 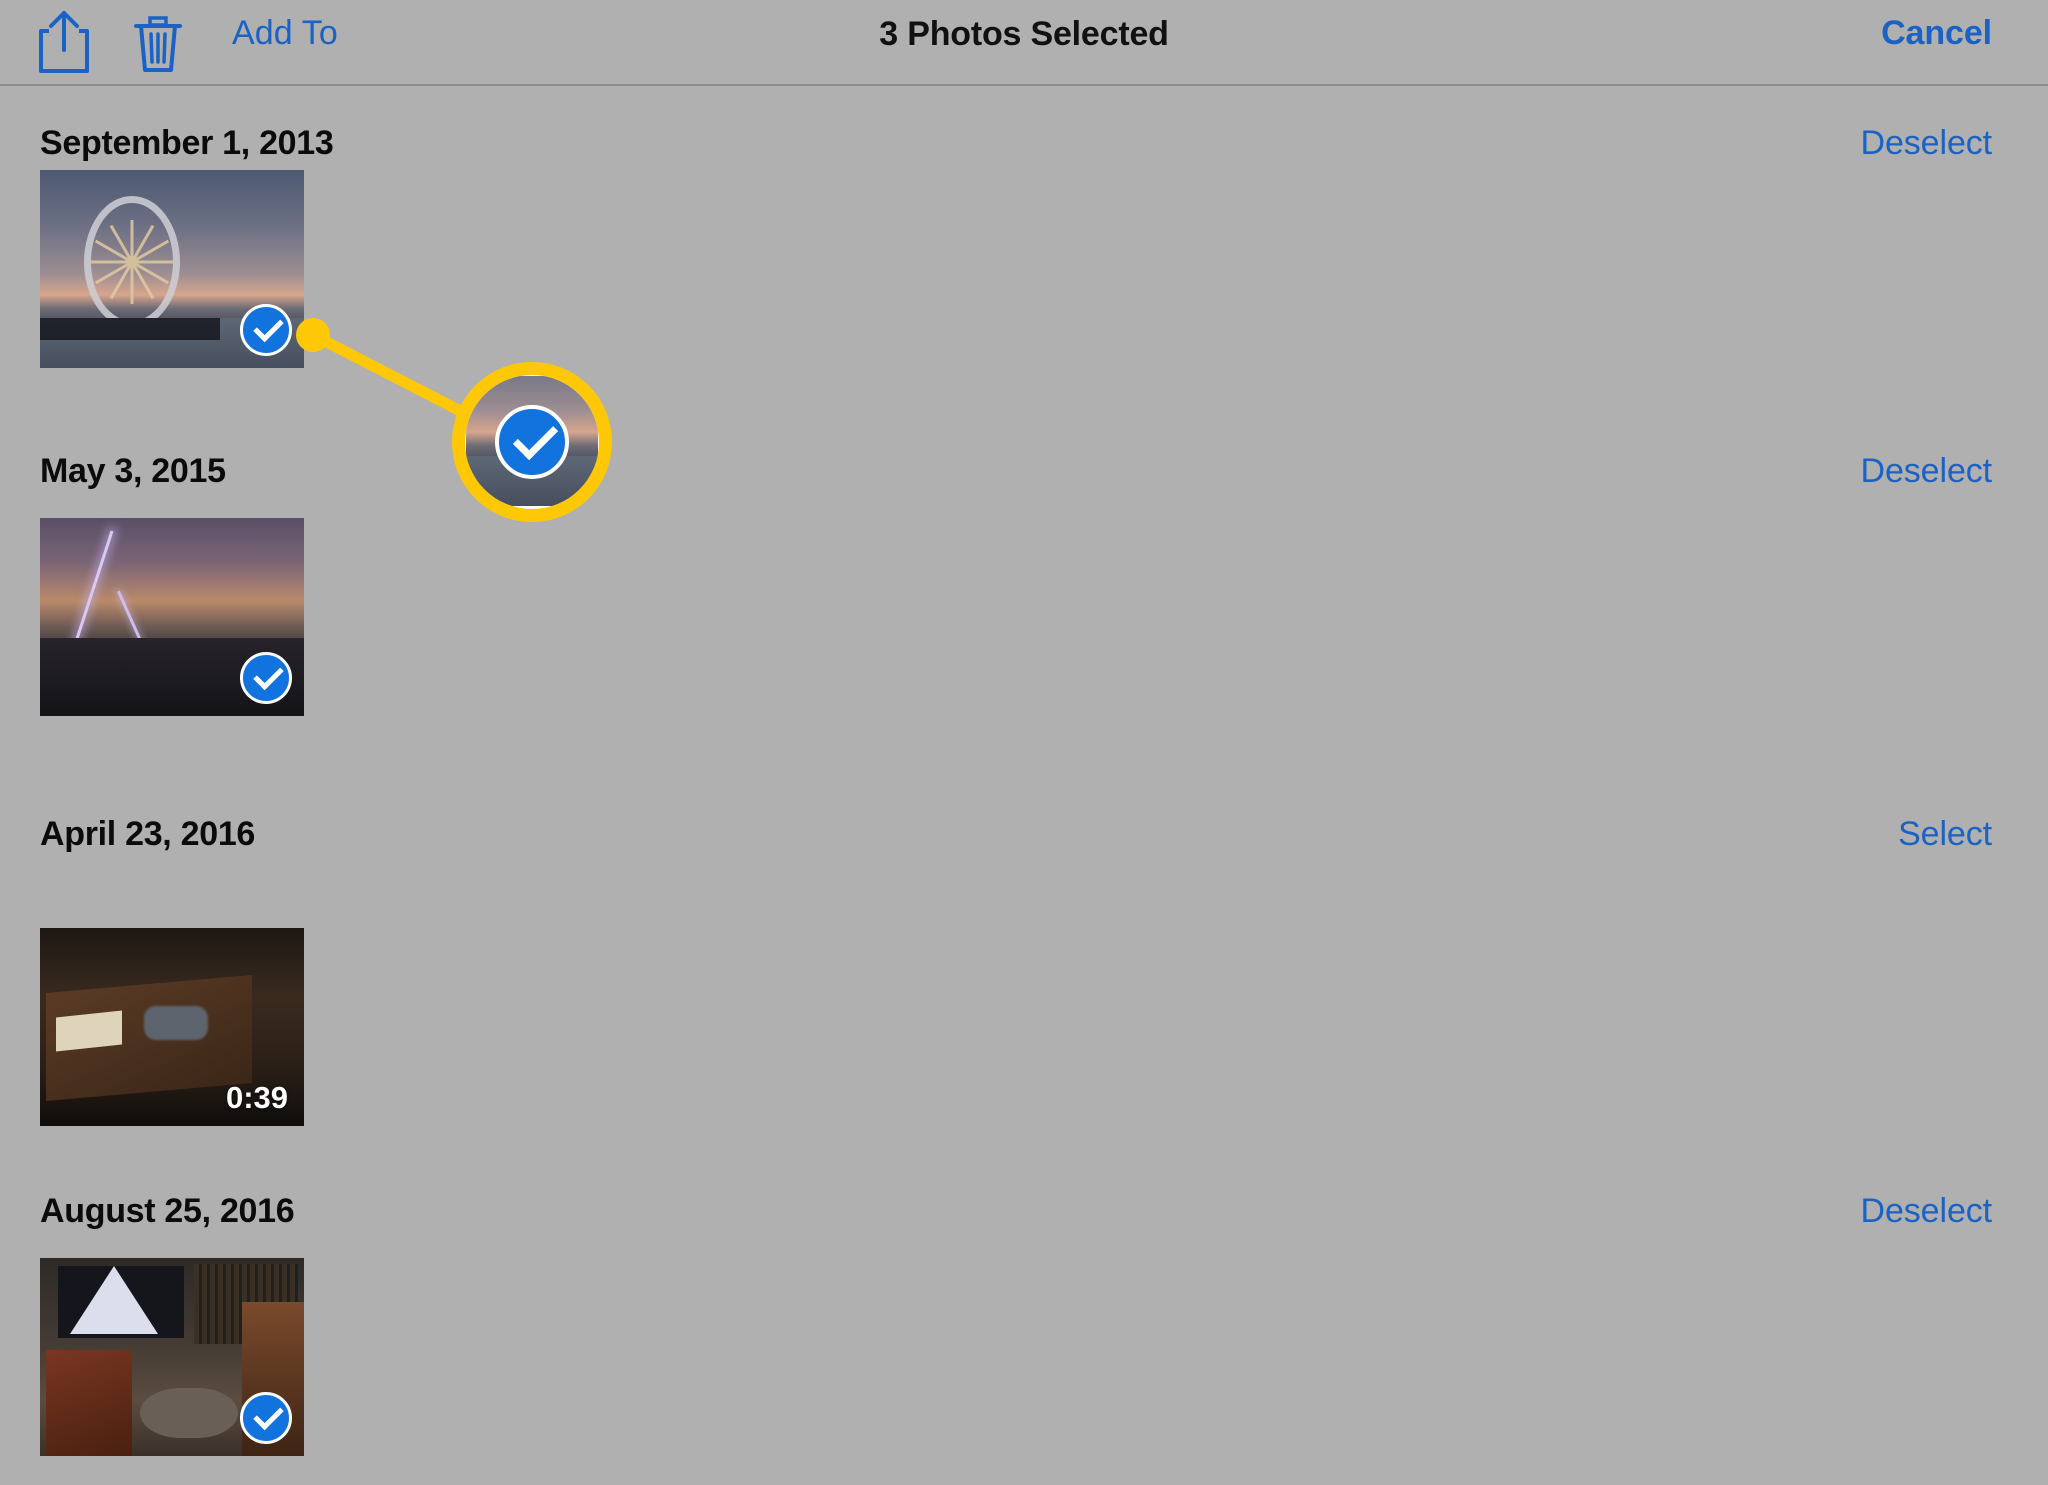 I want to click on cancel-button: Cancel, so click(x=1936, y=33).